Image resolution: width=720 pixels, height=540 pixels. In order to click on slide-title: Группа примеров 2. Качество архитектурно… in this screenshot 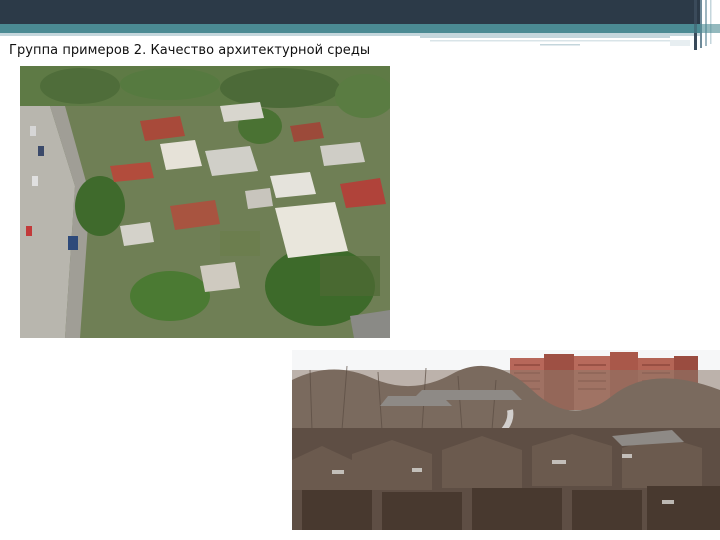, I will do `click(190, 50)`.